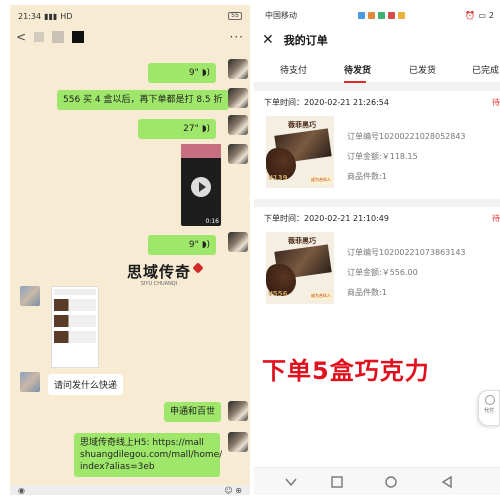  What do you see at coordinates (142, 443) in the screenshot?
I see `message-text-line: 思域传奇线上H5: https://mall` at bounding box center [142, 443].